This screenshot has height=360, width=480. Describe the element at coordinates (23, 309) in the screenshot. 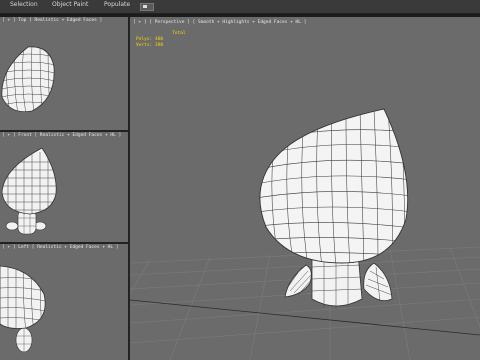

I see `viewport-left-mesh` at that location.